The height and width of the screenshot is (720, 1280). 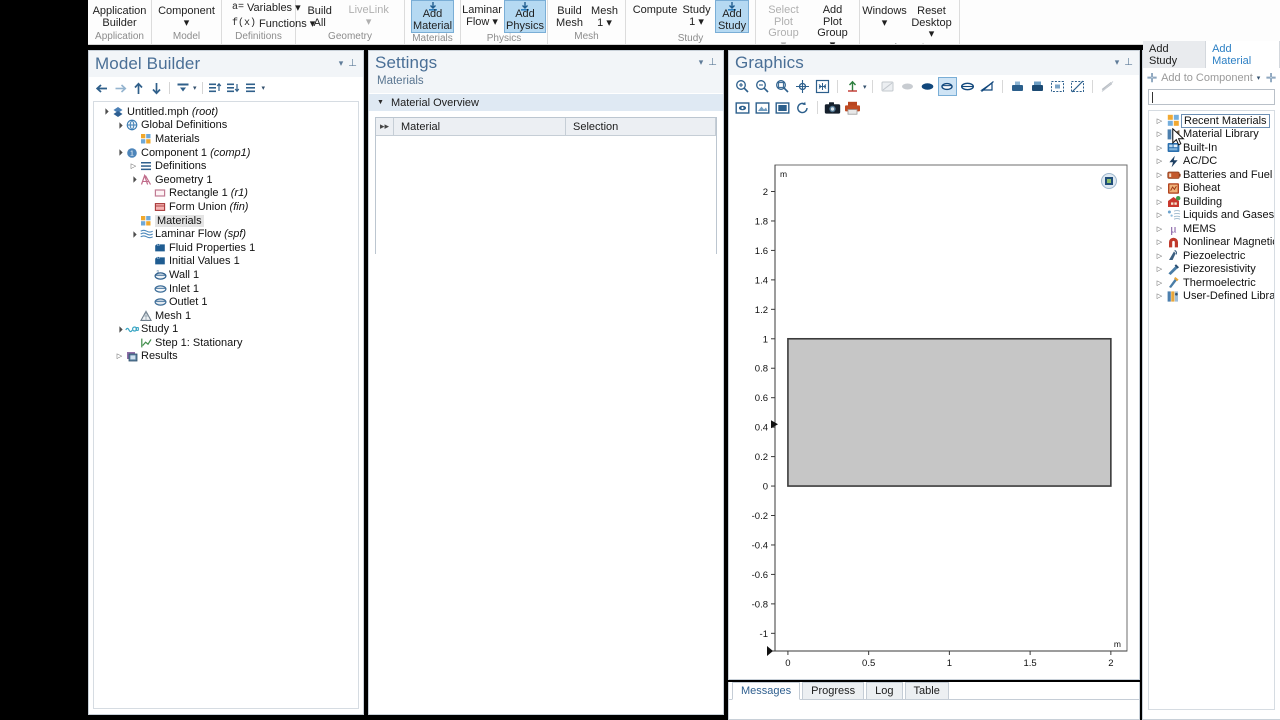 What do you see at coordinates (1211, 97) in the screenshot?
I see `material-search-input` at bounding box center [1211, 97].